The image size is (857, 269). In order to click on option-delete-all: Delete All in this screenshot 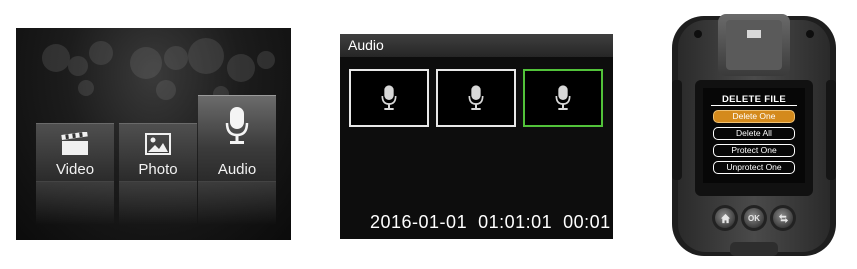, I will do `click(754, 133)`.